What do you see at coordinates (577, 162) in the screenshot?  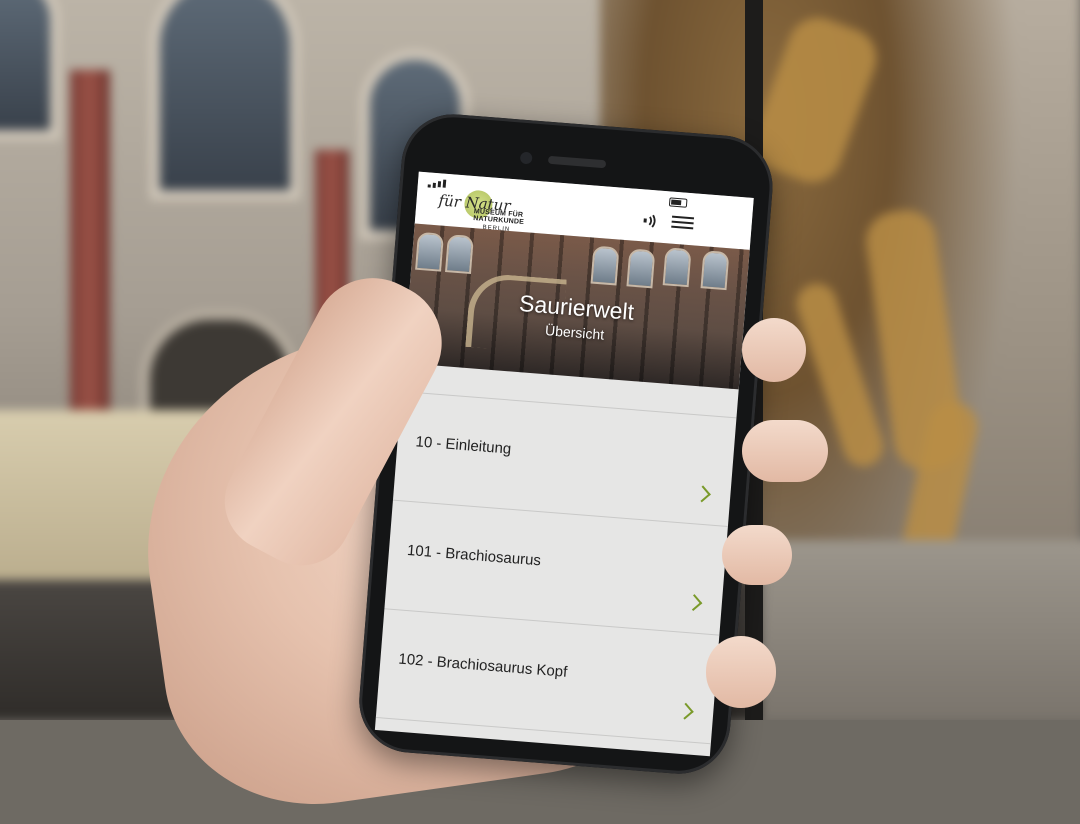 I see `earpiece-speaker` at bounding box center [577, 162].